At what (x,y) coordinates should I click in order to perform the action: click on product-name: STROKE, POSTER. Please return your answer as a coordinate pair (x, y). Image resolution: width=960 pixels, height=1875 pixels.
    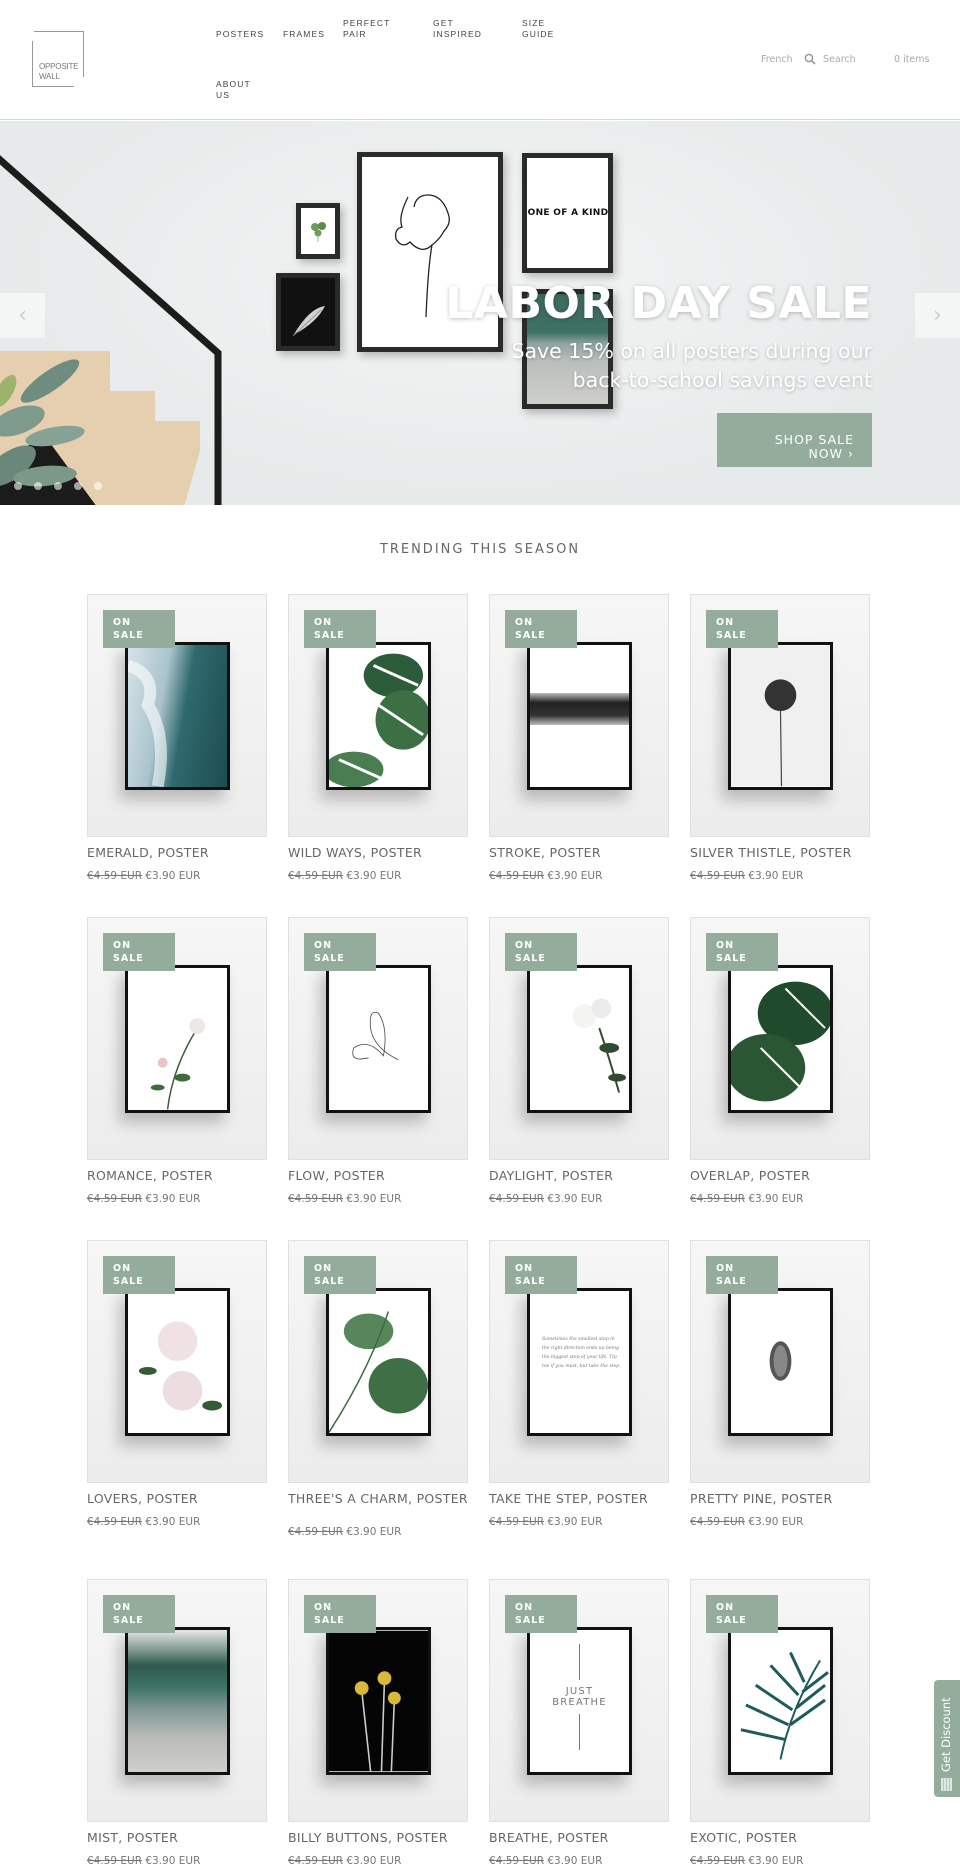
    Looking at the image, I should click on (579, 852).